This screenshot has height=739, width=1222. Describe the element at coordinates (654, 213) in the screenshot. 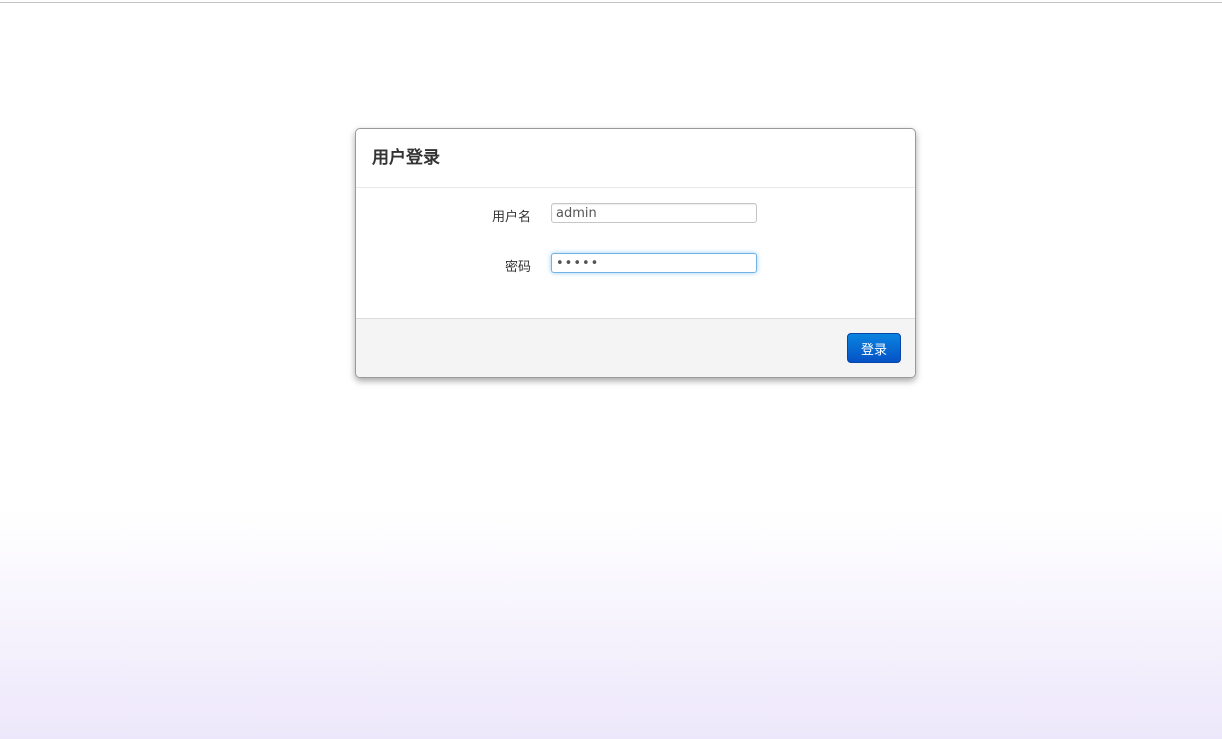

I see `username-input` at that location.